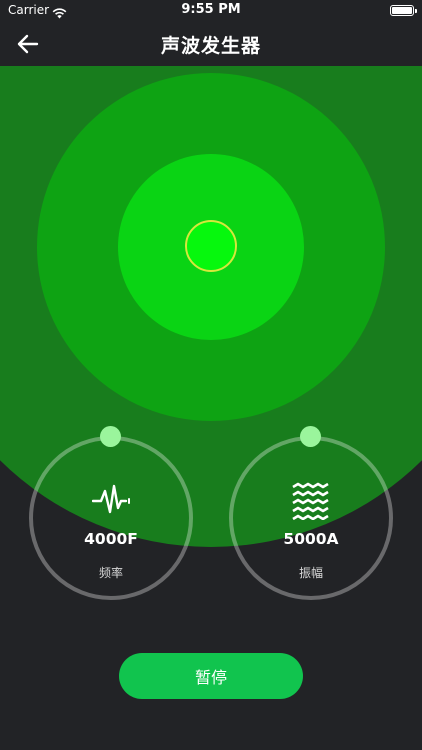 This screenshot has width=422, height=750. Describe the element at coordinates (211, 676) in the screenshot. I see `pause-button: 暂停` at that location.